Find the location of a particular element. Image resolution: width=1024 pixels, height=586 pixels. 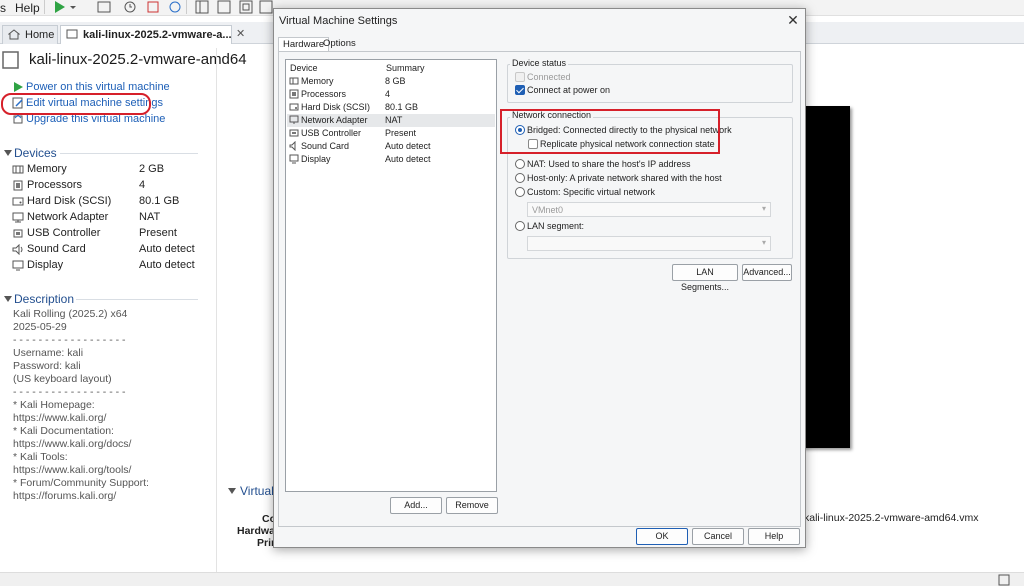

lan-segment-radio is located at coordinates (520, 226).